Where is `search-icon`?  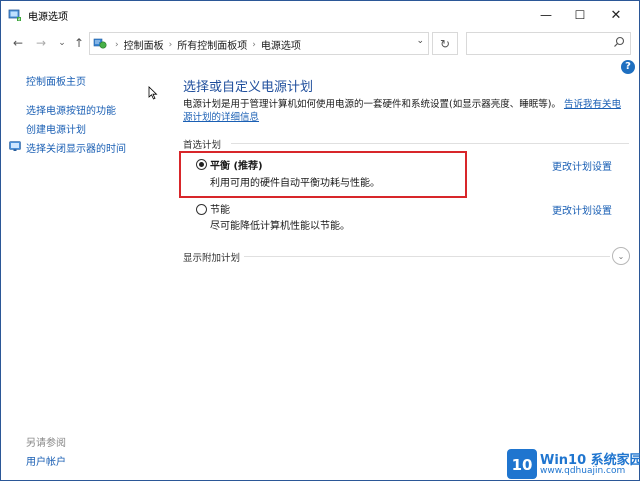
search-icon is located at coordinates (619, 41).